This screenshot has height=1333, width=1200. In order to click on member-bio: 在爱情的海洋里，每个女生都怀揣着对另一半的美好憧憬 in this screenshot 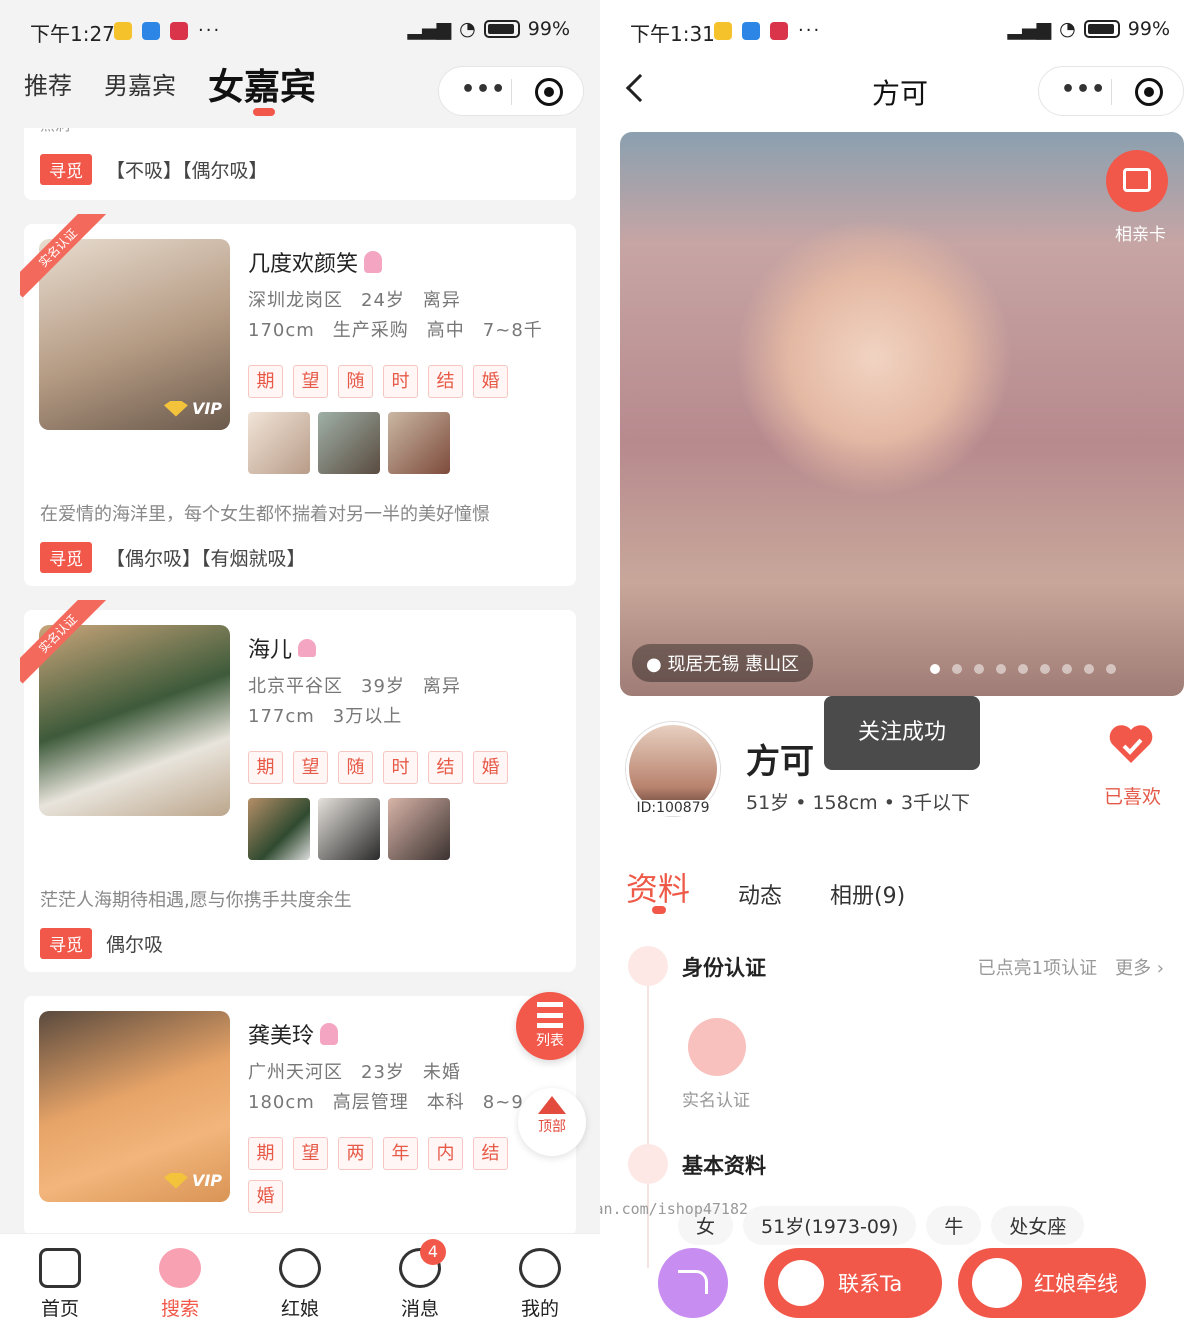, I will do `click(265, 514)`.